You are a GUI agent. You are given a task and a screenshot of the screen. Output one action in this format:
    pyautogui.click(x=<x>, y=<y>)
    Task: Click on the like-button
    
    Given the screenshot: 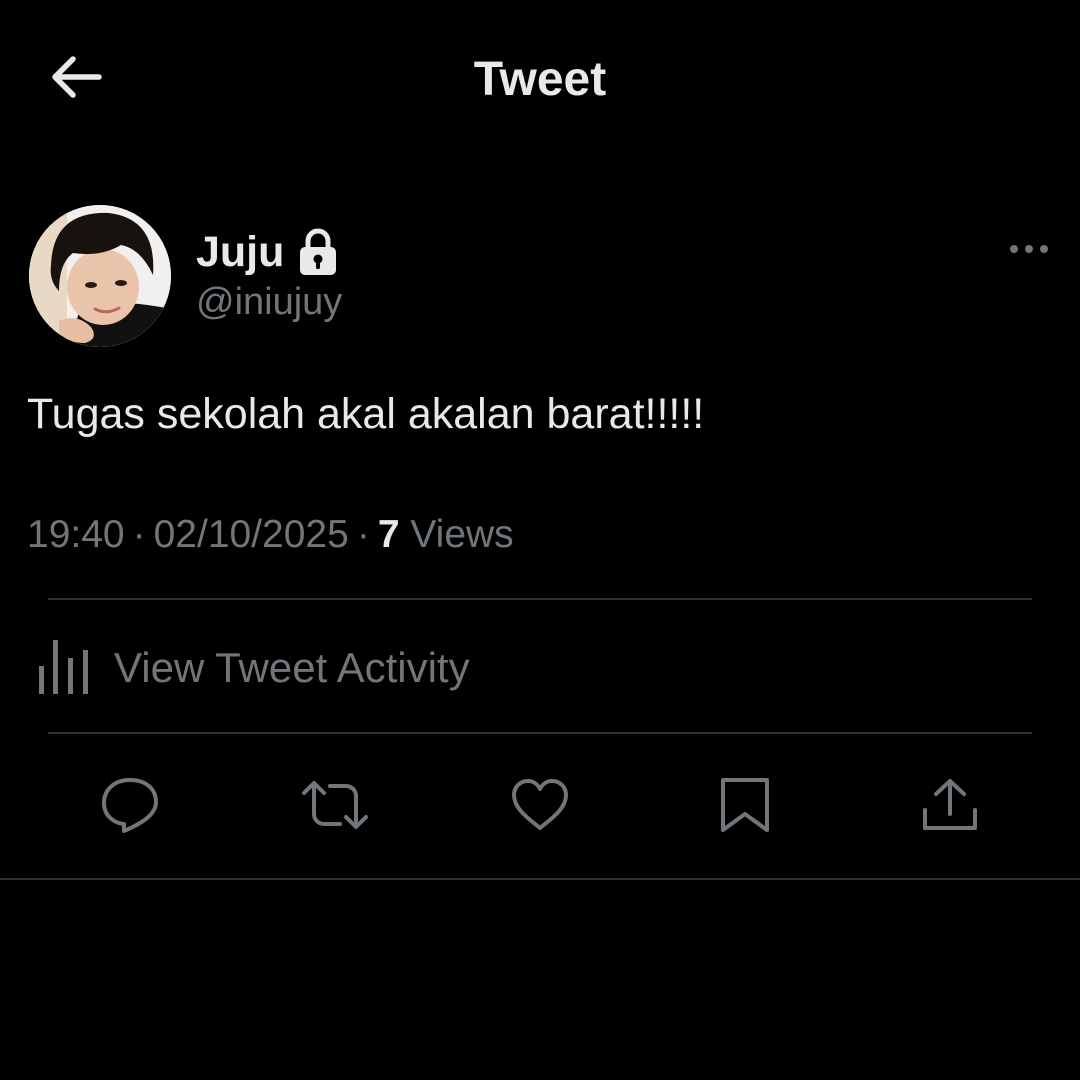 What is the action you would take?
    pyautogui.click(x=540, y=807)
    